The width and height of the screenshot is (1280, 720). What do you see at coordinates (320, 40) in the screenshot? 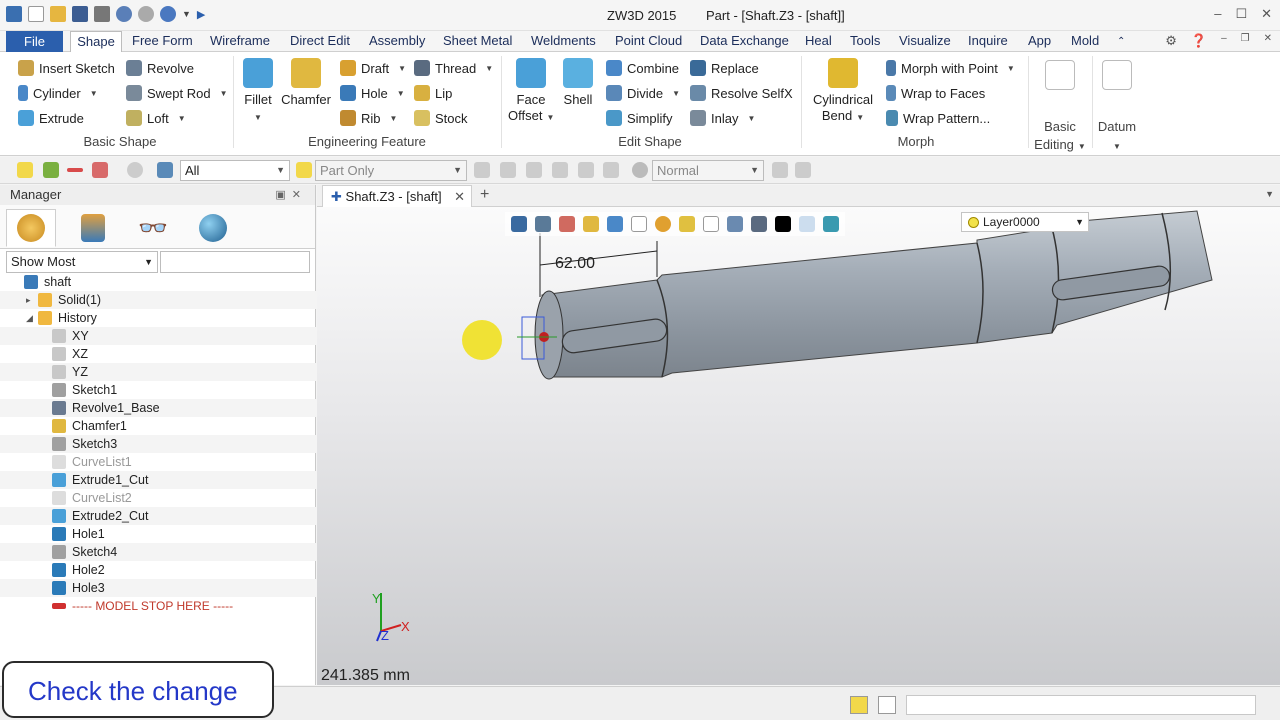
I see `menu-direct-edit: Direct Edit` at bounding box center [320, 40].